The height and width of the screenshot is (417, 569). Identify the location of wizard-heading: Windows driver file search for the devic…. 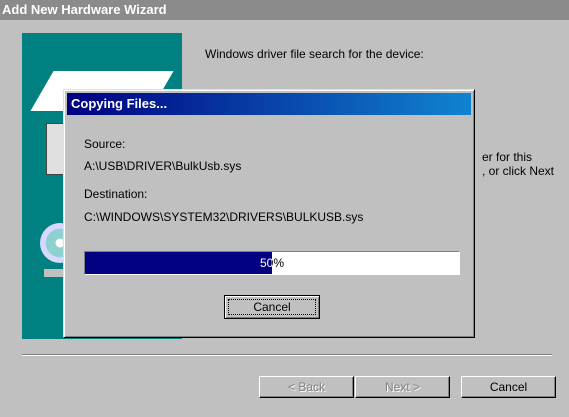
(314, 54).